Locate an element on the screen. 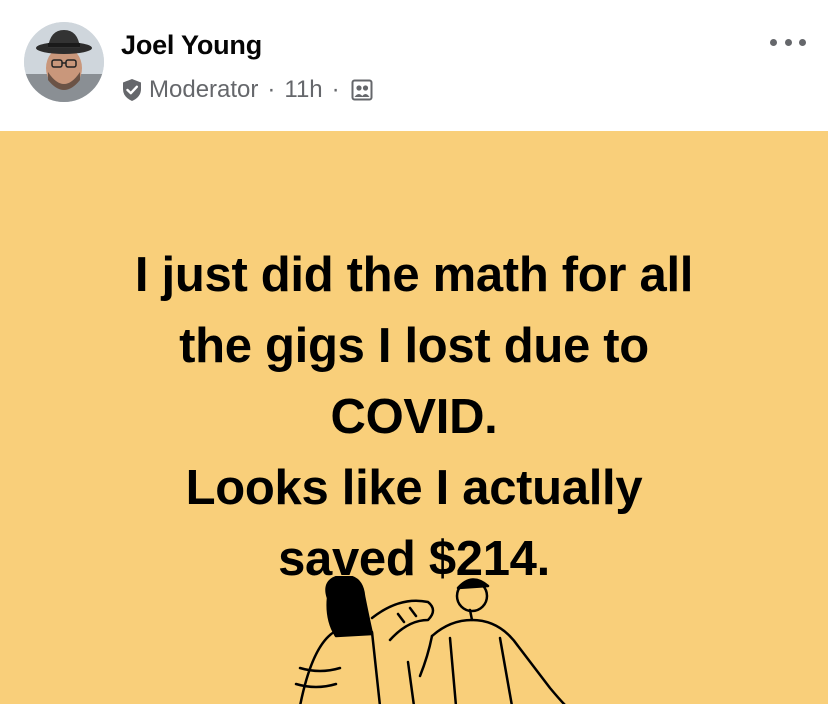 This screenshot has width=828, height=704. message-line: the gigs I lost due to is located at coordinates (414, 346).